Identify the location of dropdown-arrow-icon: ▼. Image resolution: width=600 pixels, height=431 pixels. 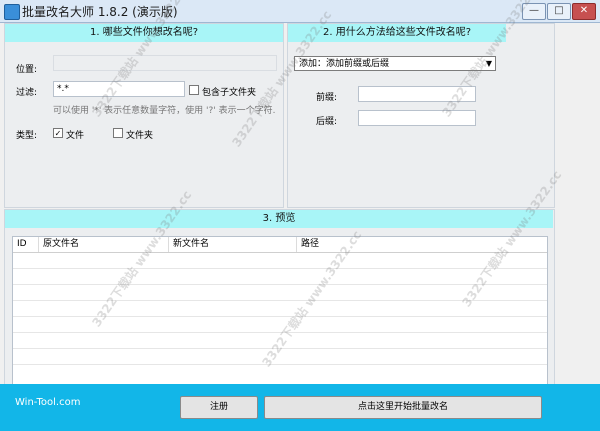
(488, 63).